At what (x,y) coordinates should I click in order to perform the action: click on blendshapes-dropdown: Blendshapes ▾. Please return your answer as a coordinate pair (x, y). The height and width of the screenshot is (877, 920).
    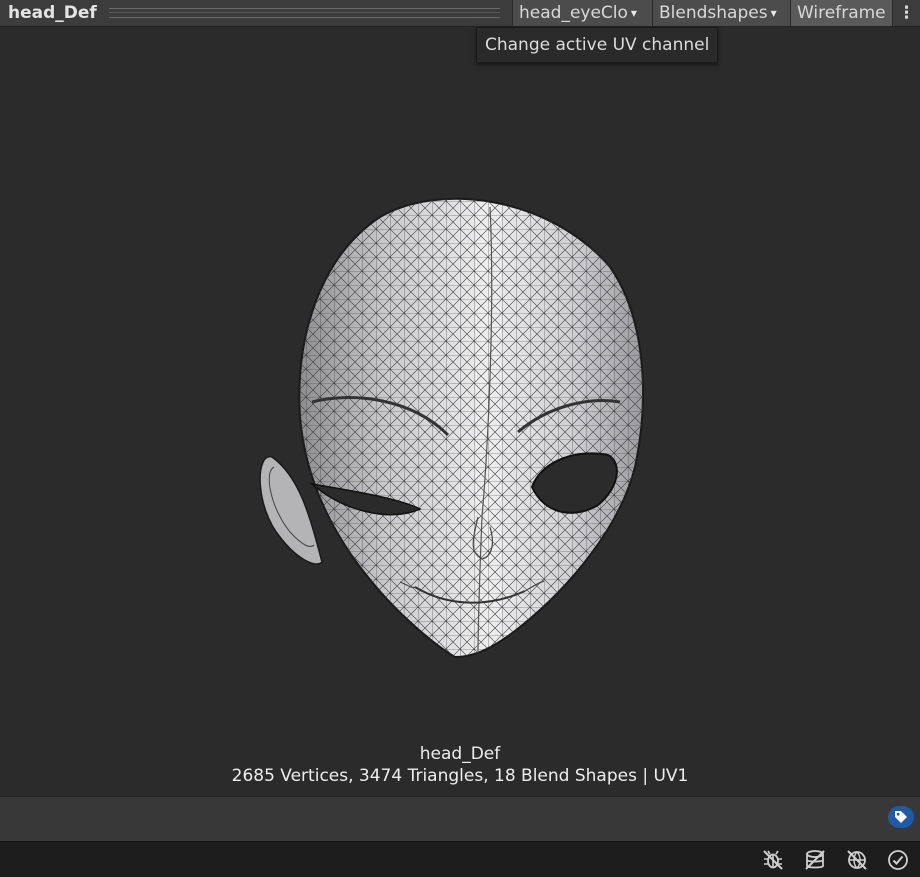
    Looking at the image, I should click on (721, 13).